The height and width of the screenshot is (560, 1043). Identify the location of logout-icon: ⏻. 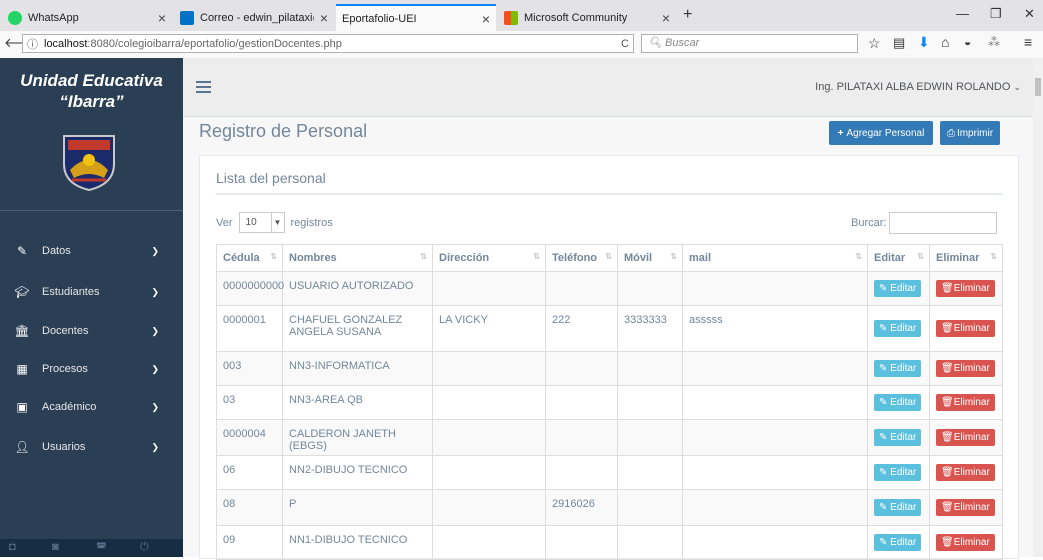
(145, 547).